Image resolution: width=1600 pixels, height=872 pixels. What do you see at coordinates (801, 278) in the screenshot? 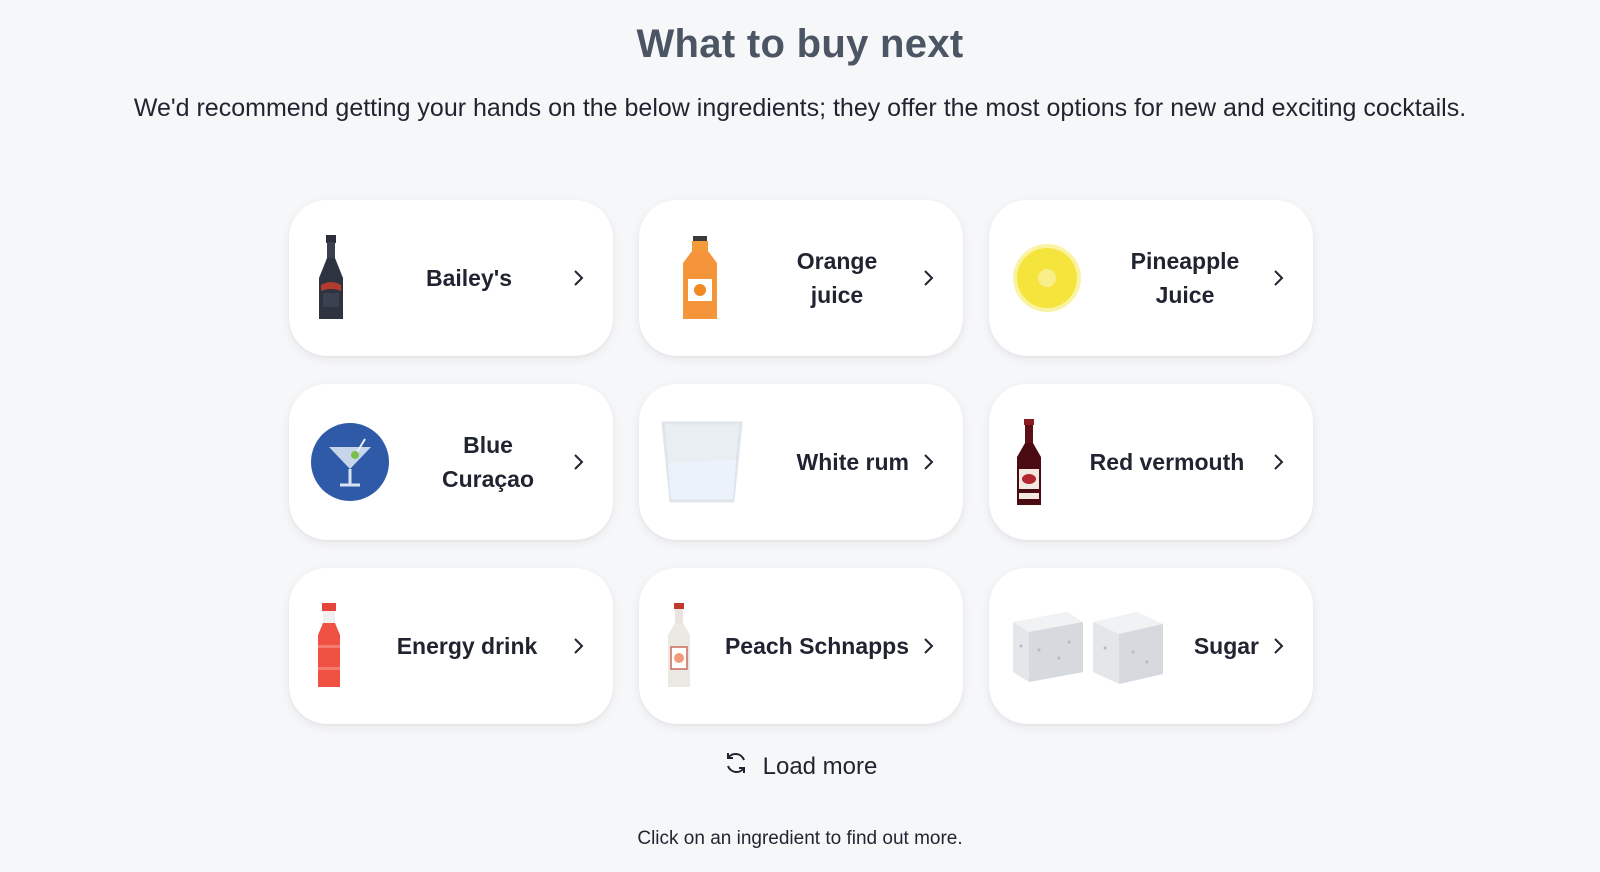
I see `ingredient-card-orange-juice: Orange juice` at bounding box center [801, 278].